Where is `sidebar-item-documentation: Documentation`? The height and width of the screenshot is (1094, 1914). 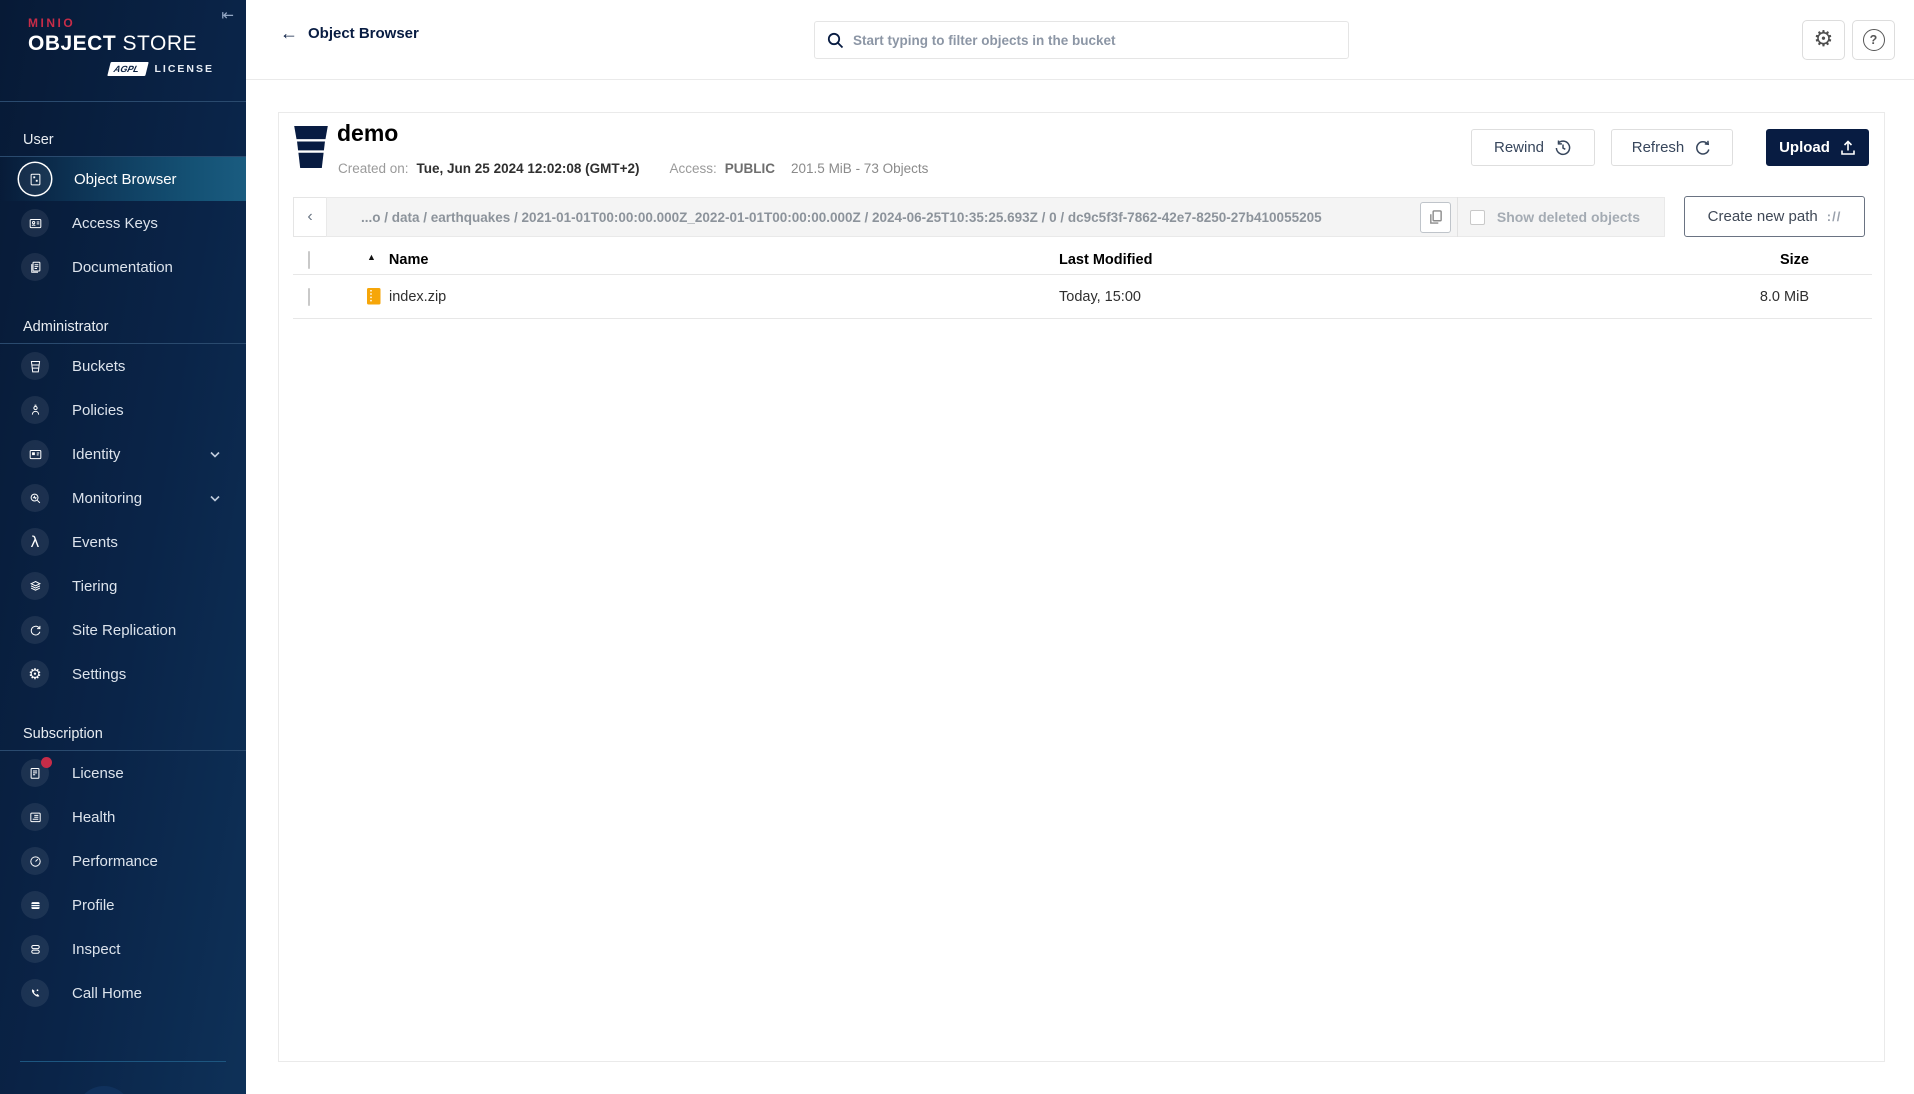 sidebar-item-documentation: Documentation is located at coordinates (123, 267).